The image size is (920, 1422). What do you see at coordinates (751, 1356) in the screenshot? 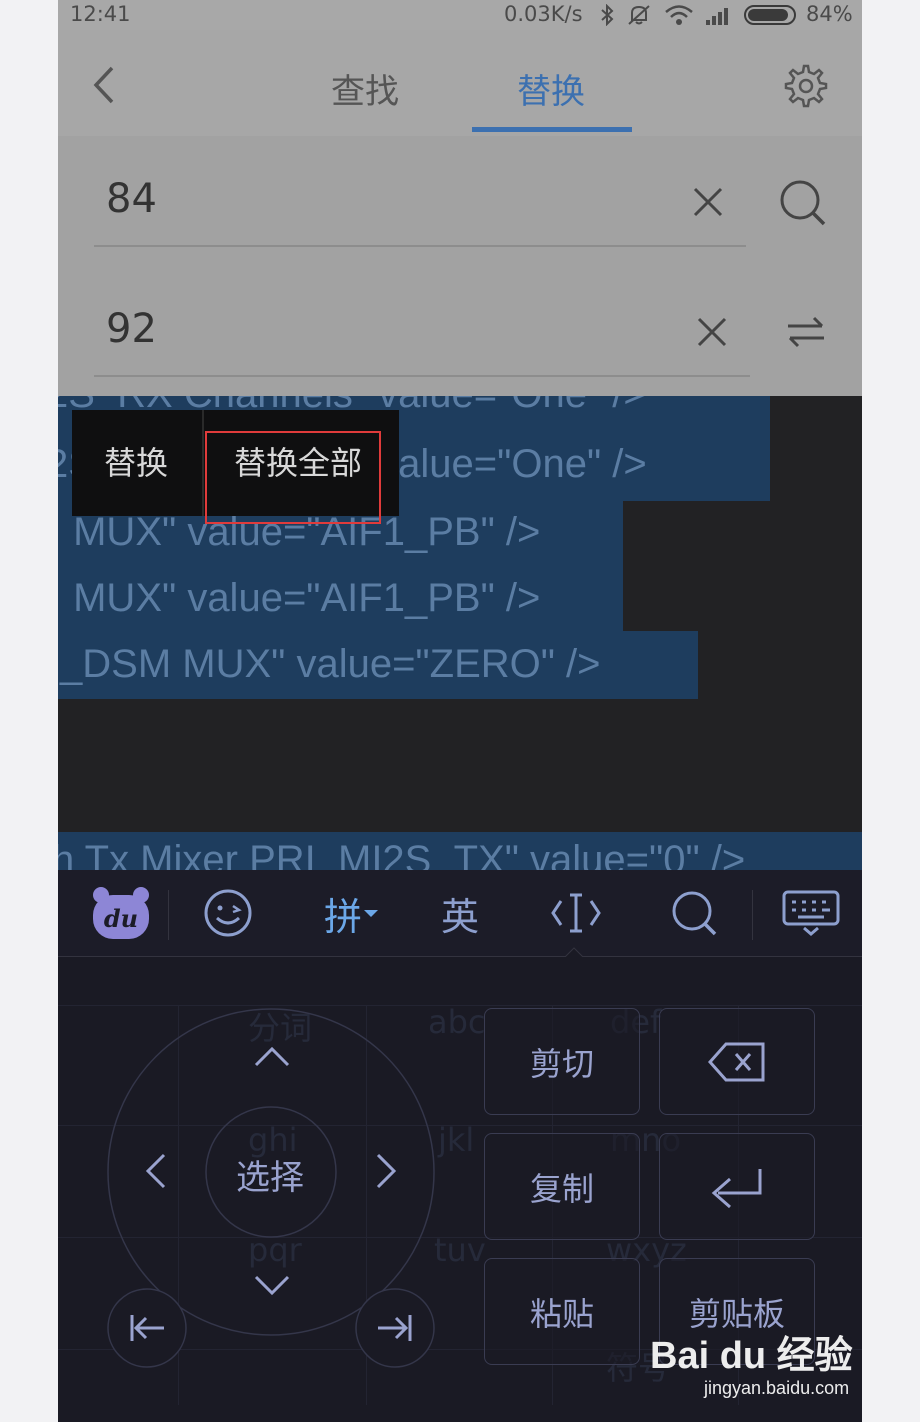
I see `watermark-brand: Bai du 经验` at bounding box center [751, 1356].